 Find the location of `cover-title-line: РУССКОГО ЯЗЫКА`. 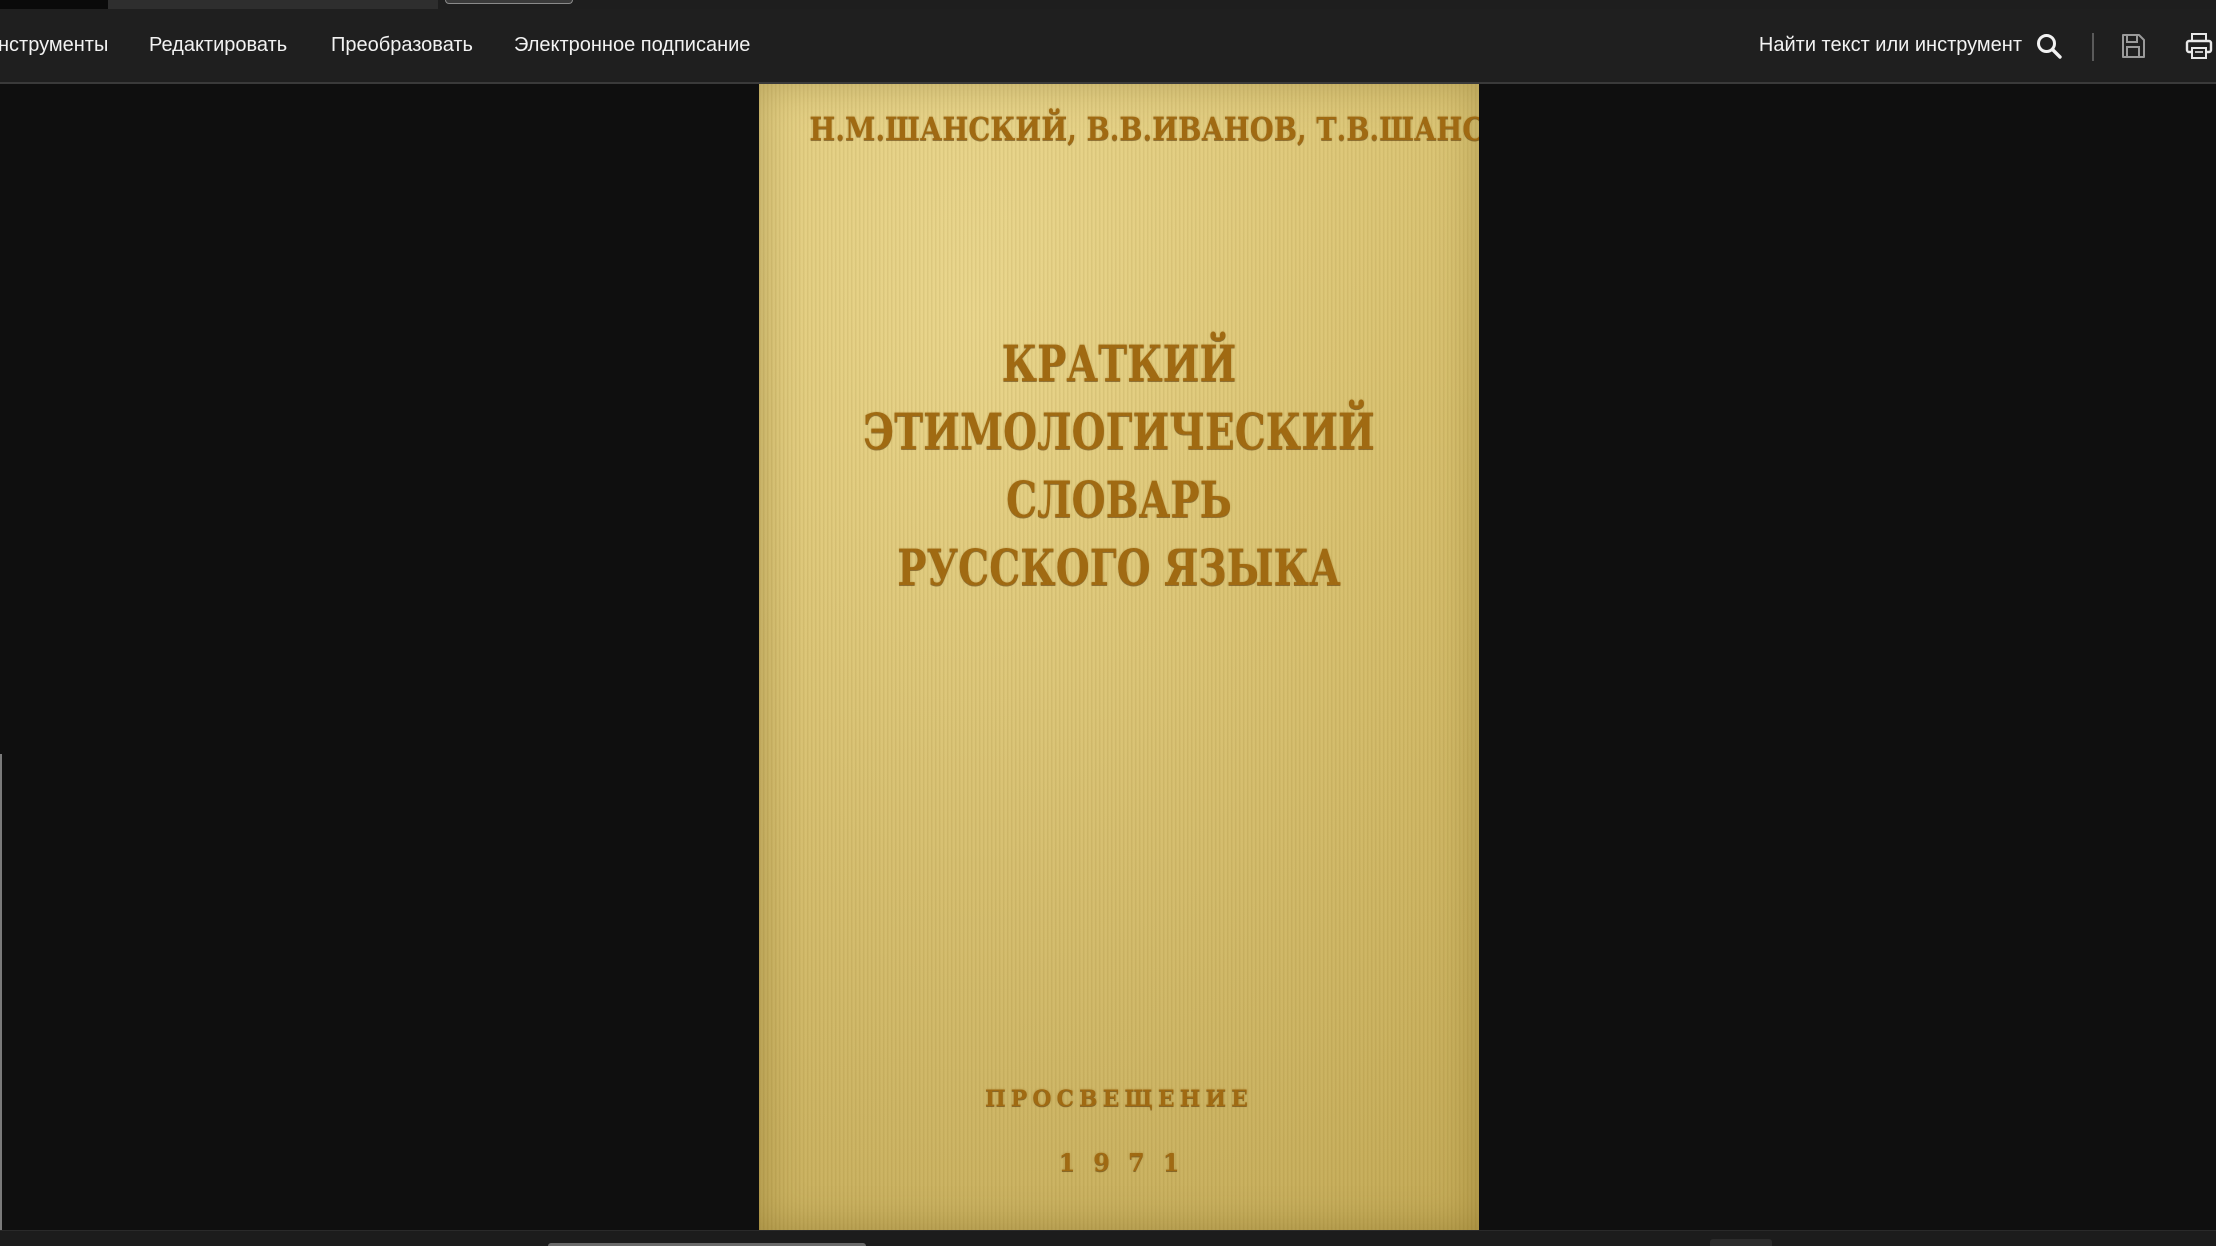

cover-title-line: РУССКОГО ЯЗЫКА is located at coordinates (1119, 567).